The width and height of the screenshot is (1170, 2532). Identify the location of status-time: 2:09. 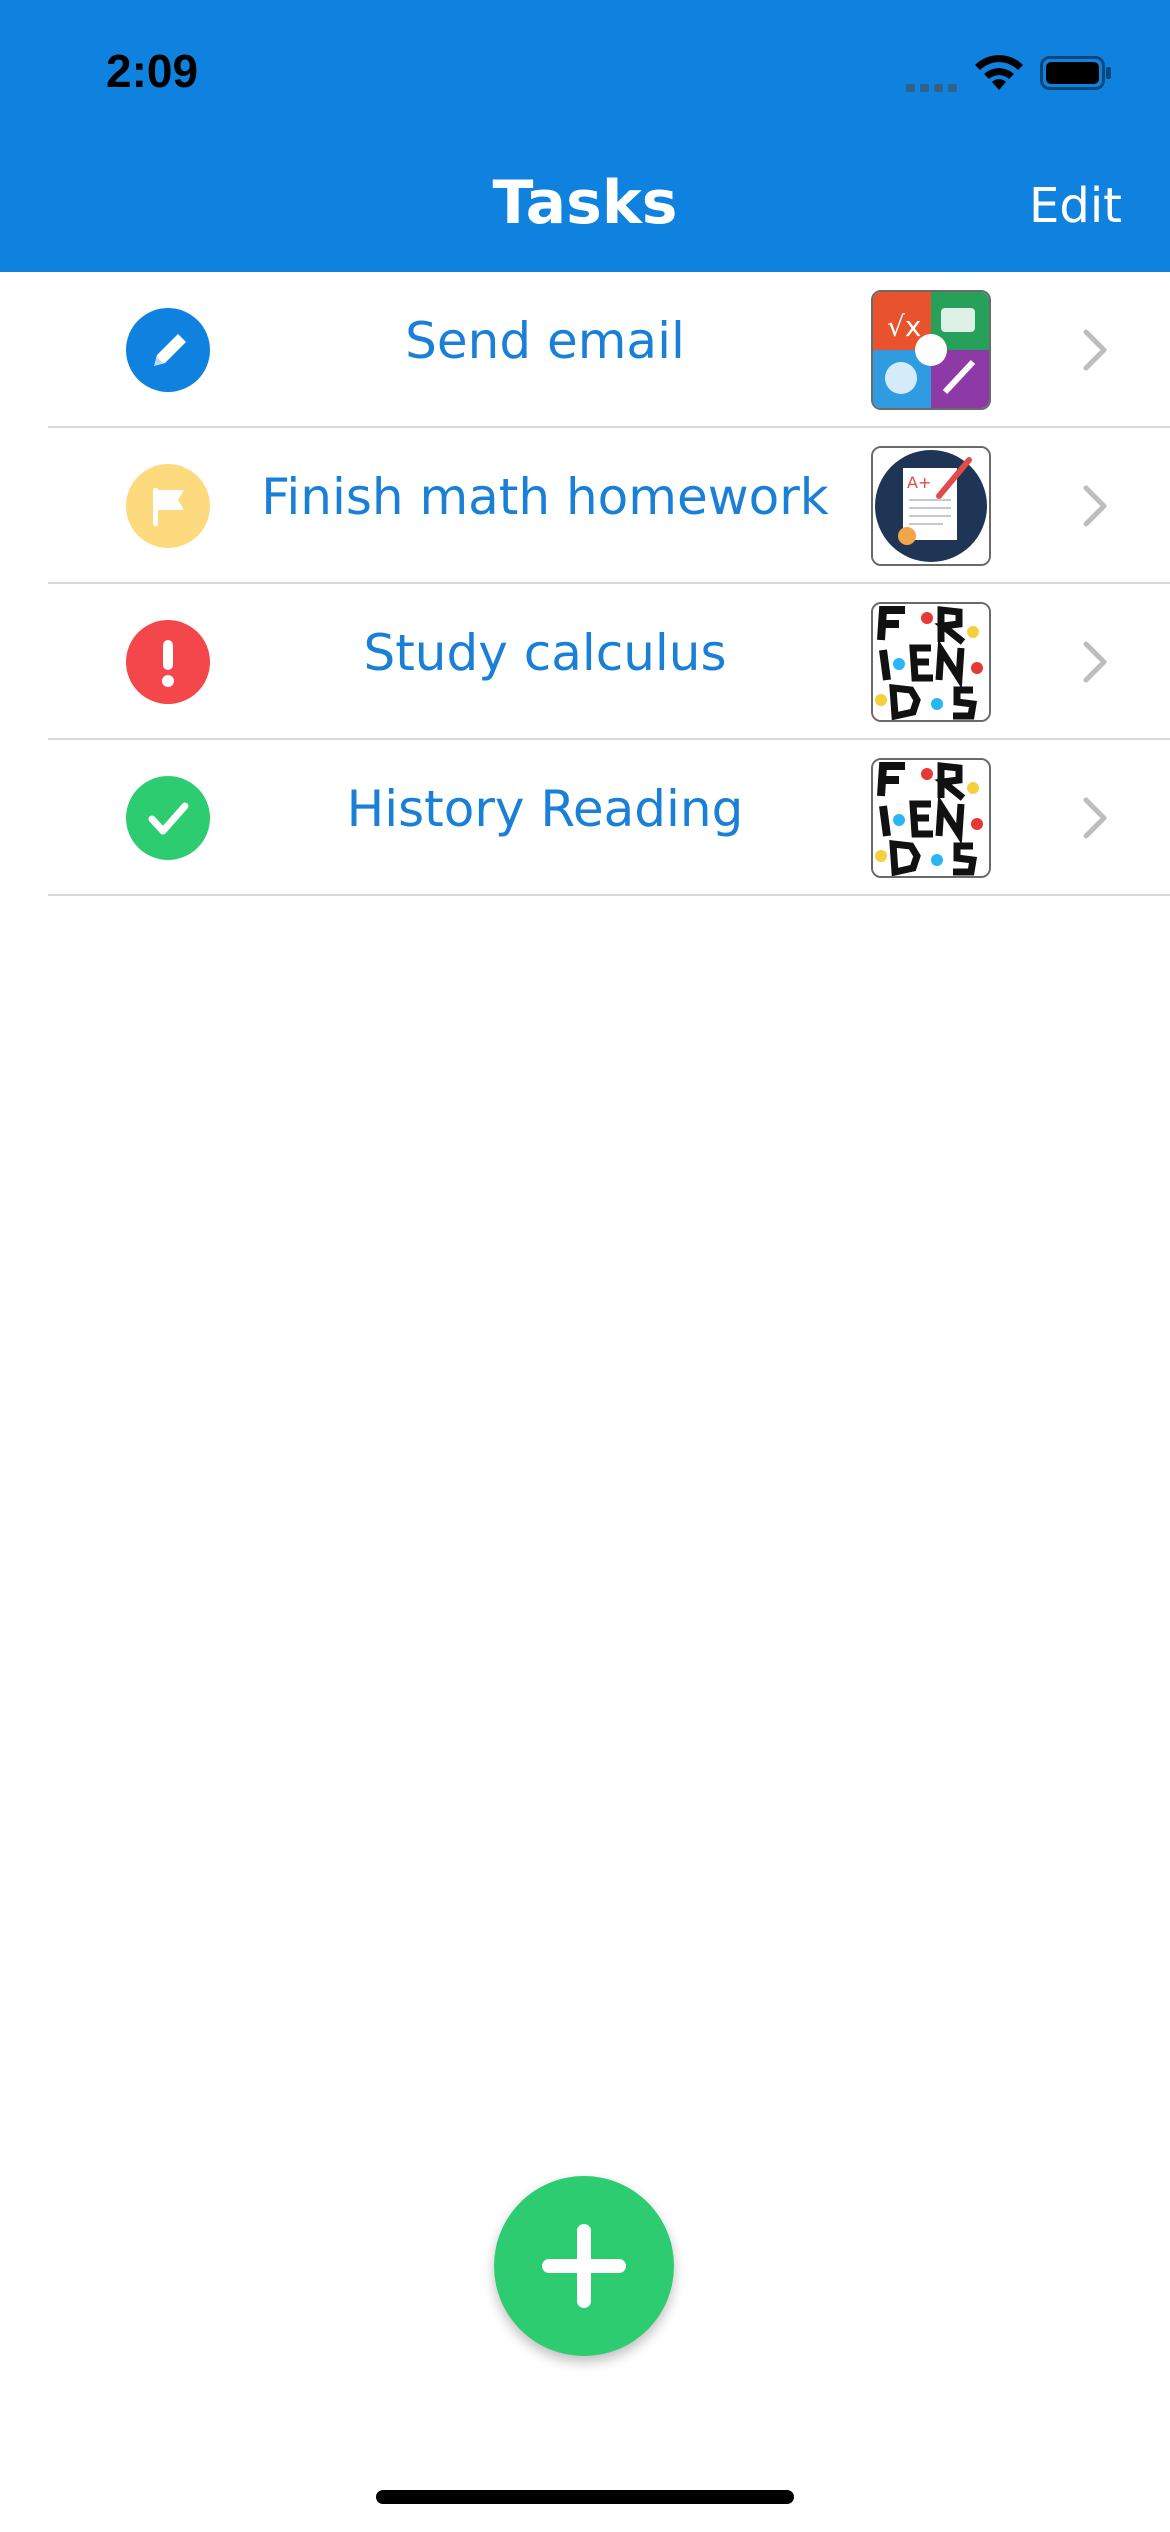
(152, 71).